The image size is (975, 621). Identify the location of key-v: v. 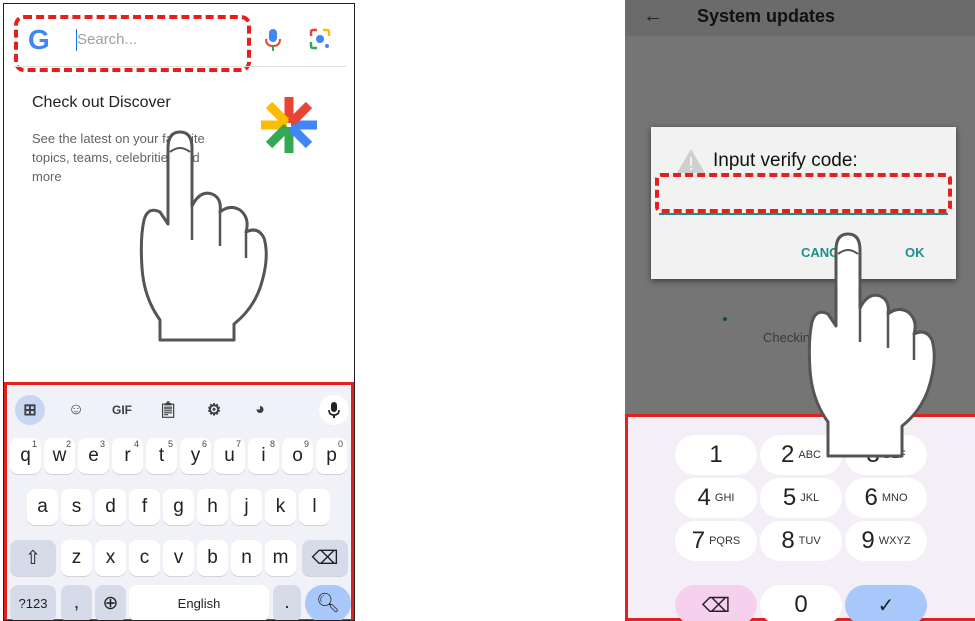
(178, 558).